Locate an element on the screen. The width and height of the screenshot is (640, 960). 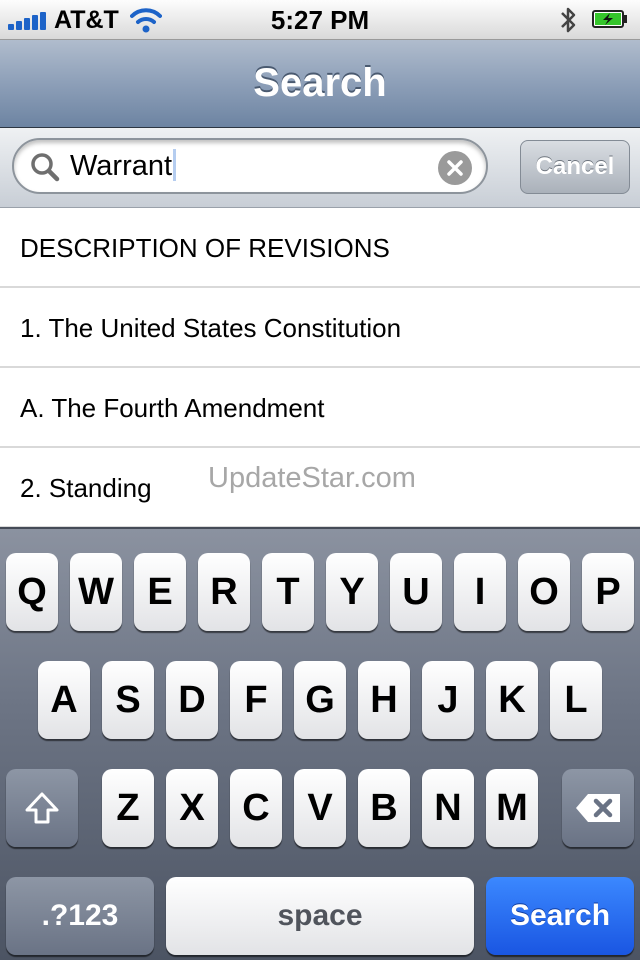
key-t: T is located at coordinates (288, 592).